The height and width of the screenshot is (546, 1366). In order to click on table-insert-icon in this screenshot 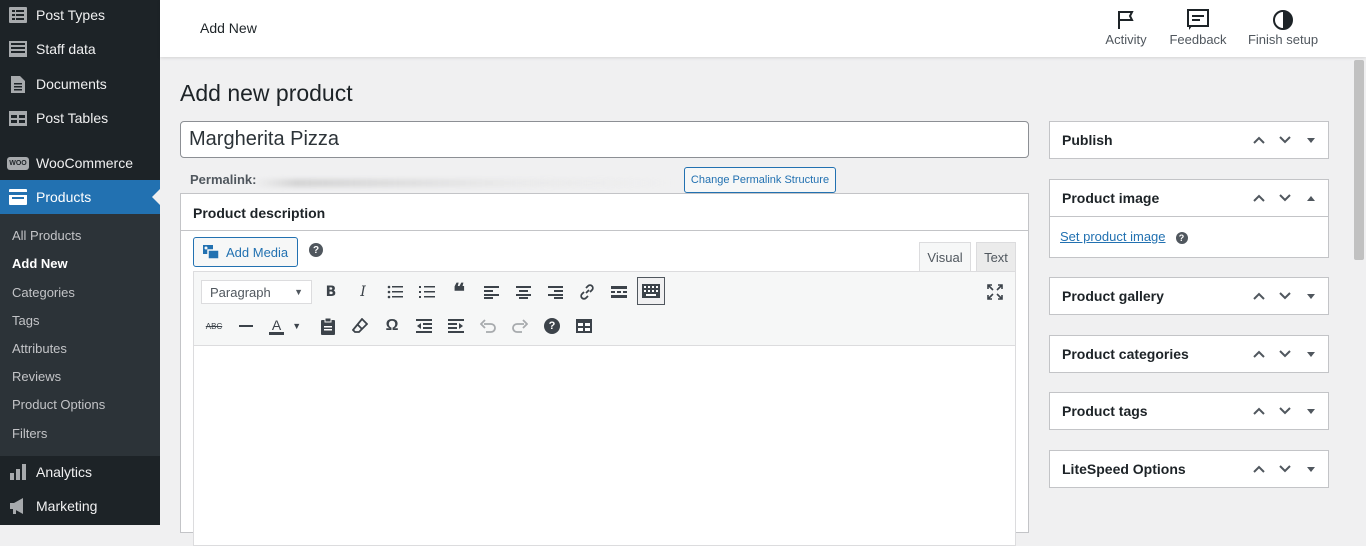, I will do `click(584, 326)`.